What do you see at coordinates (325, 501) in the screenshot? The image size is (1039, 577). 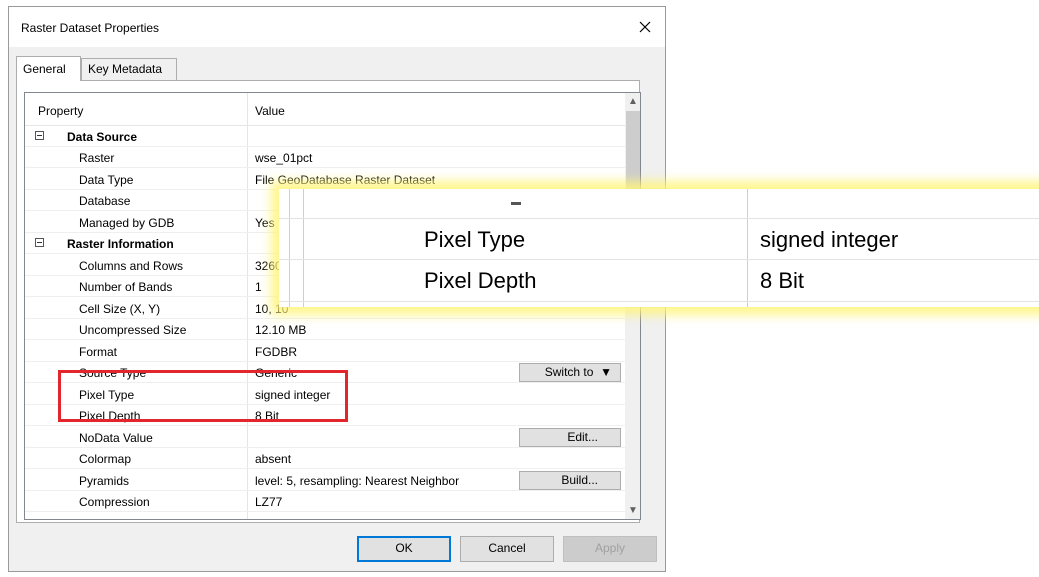 I see `property-row-compression: Compression LZ77` at bounding box center [325, 501].